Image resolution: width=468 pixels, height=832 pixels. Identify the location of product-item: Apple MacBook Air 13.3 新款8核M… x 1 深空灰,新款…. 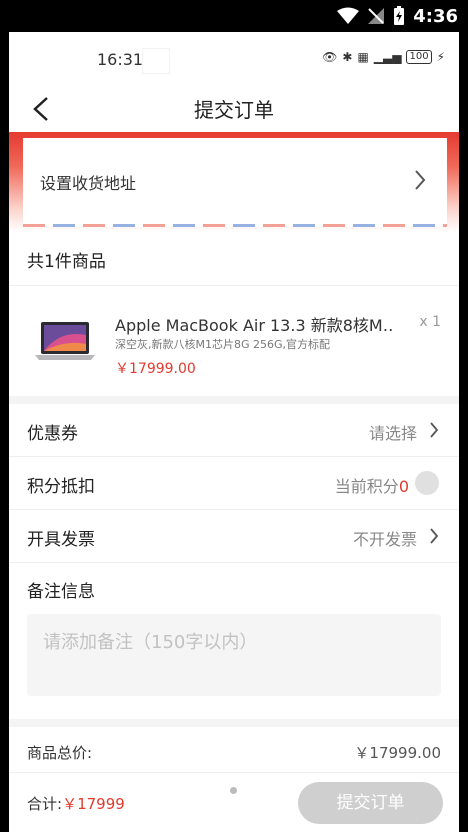
(234, 341).